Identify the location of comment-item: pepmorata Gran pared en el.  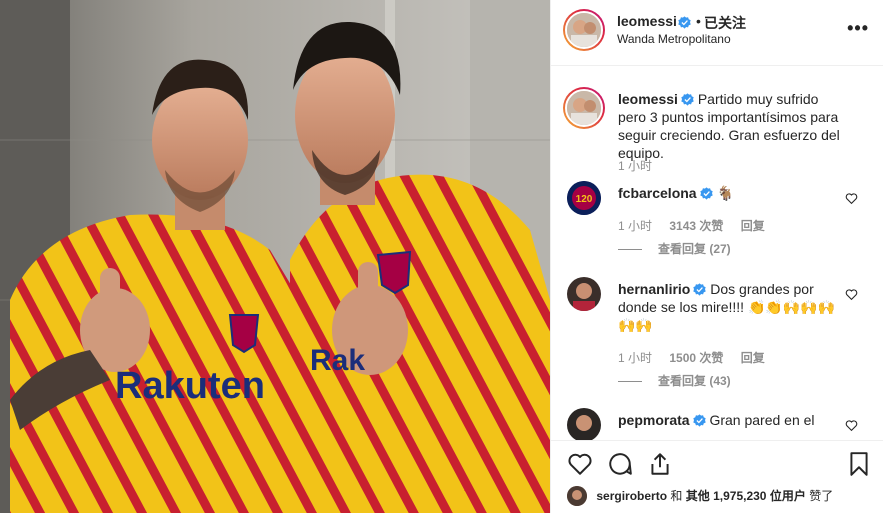
(717, 424).